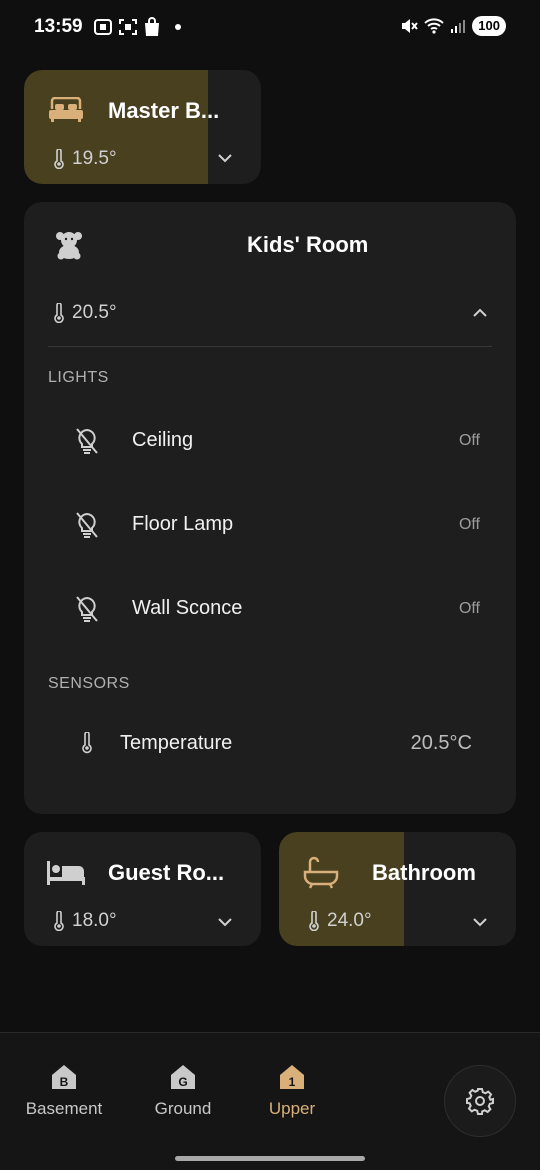  Describe the element at coordinates (66, 109) in the screenshot. I see `bed-icon` at that location.